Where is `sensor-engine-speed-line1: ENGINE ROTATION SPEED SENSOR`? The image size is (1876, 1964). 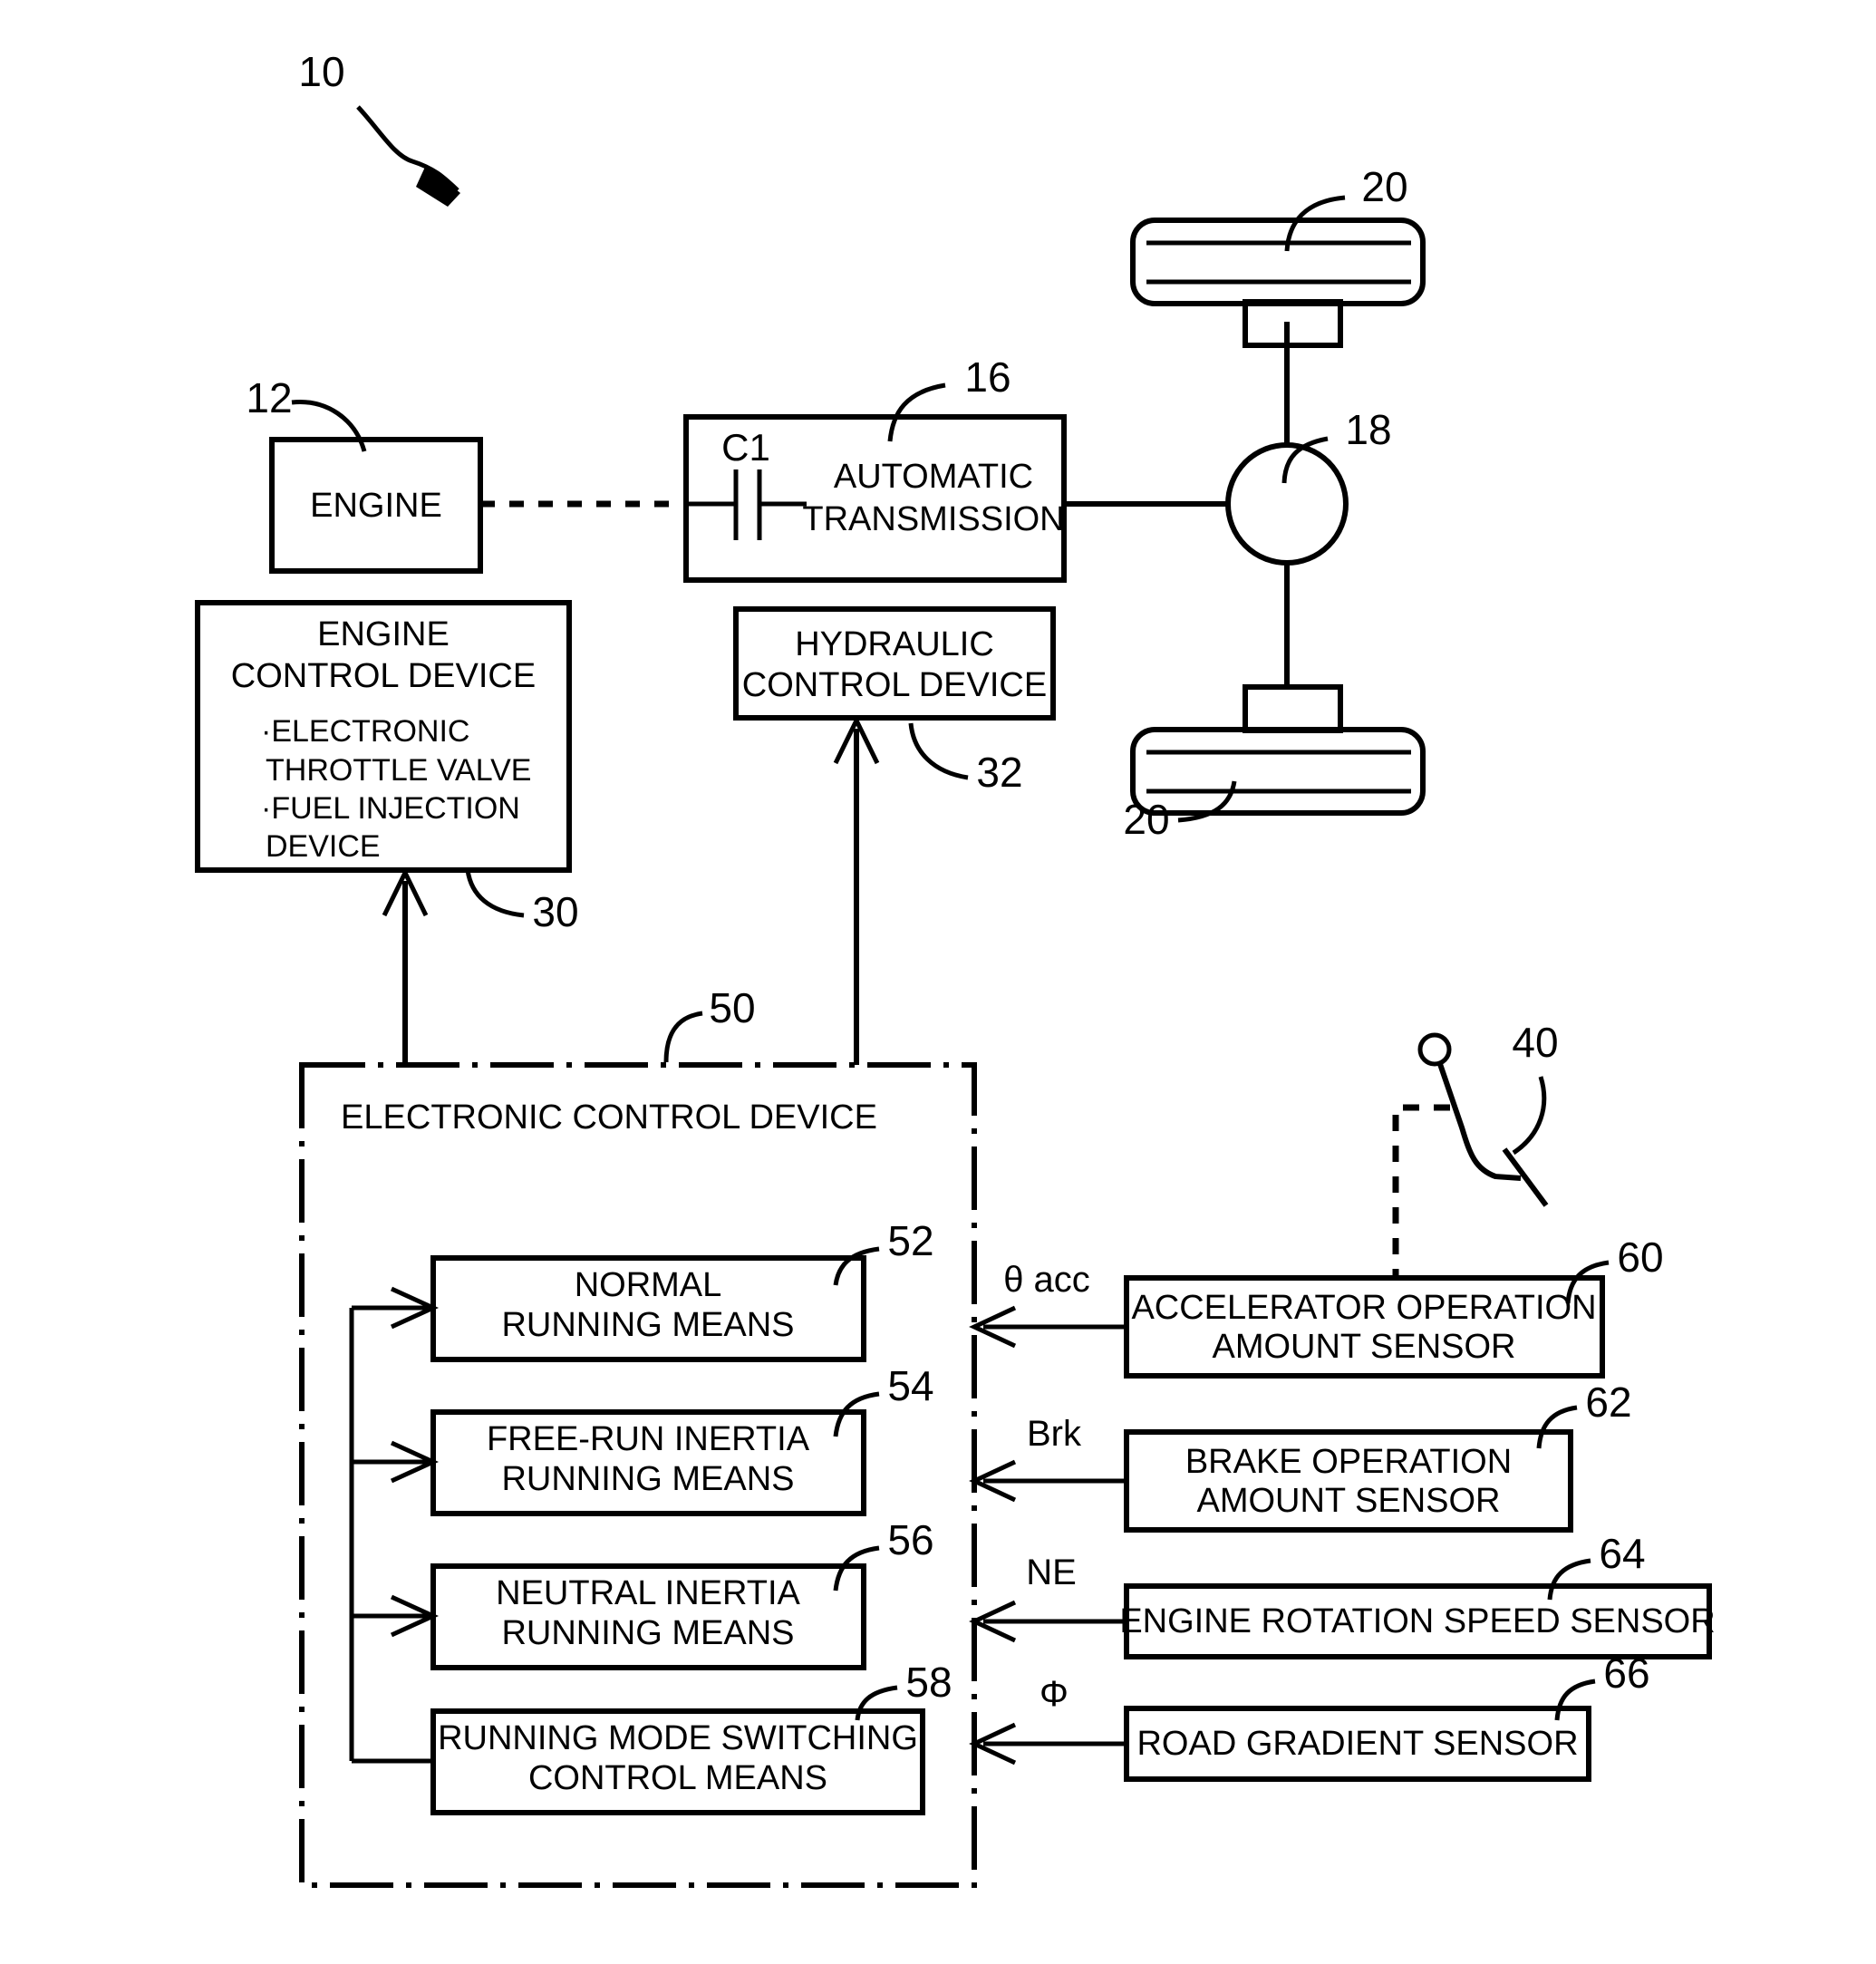
sensor-engine-speed-line1: ENGINE ROTATION SPEED SENSOR is located at coordinates (1417, 1621).